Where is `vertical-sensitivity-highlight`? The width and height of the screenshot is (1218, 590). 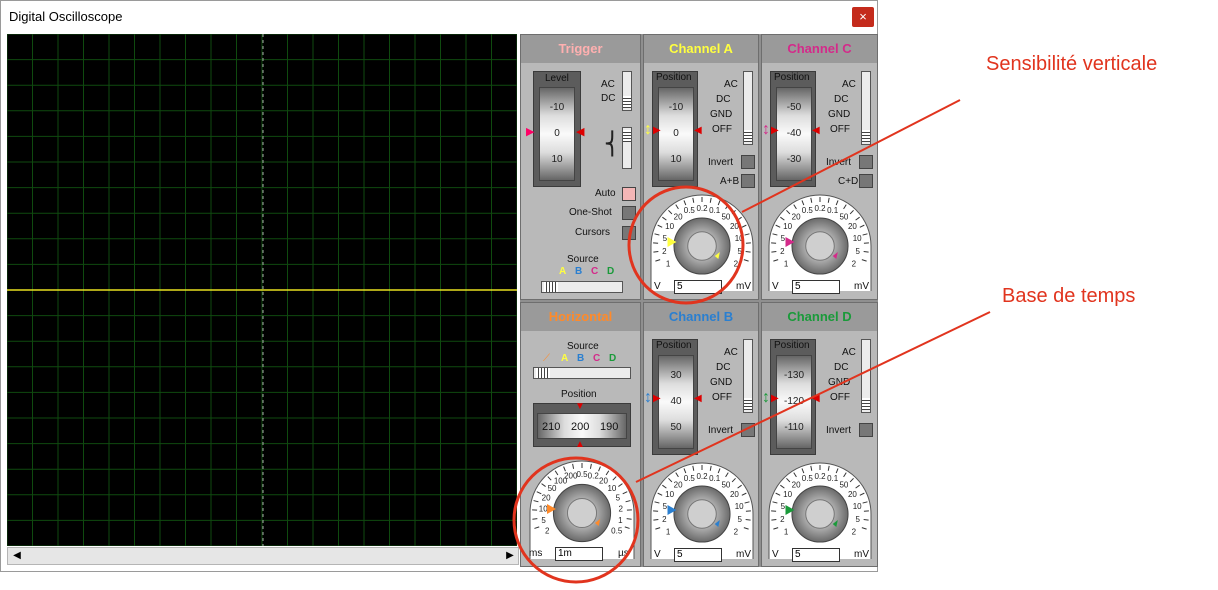
vertical-sensitivity-highlight is located at coordinates (686, 245).